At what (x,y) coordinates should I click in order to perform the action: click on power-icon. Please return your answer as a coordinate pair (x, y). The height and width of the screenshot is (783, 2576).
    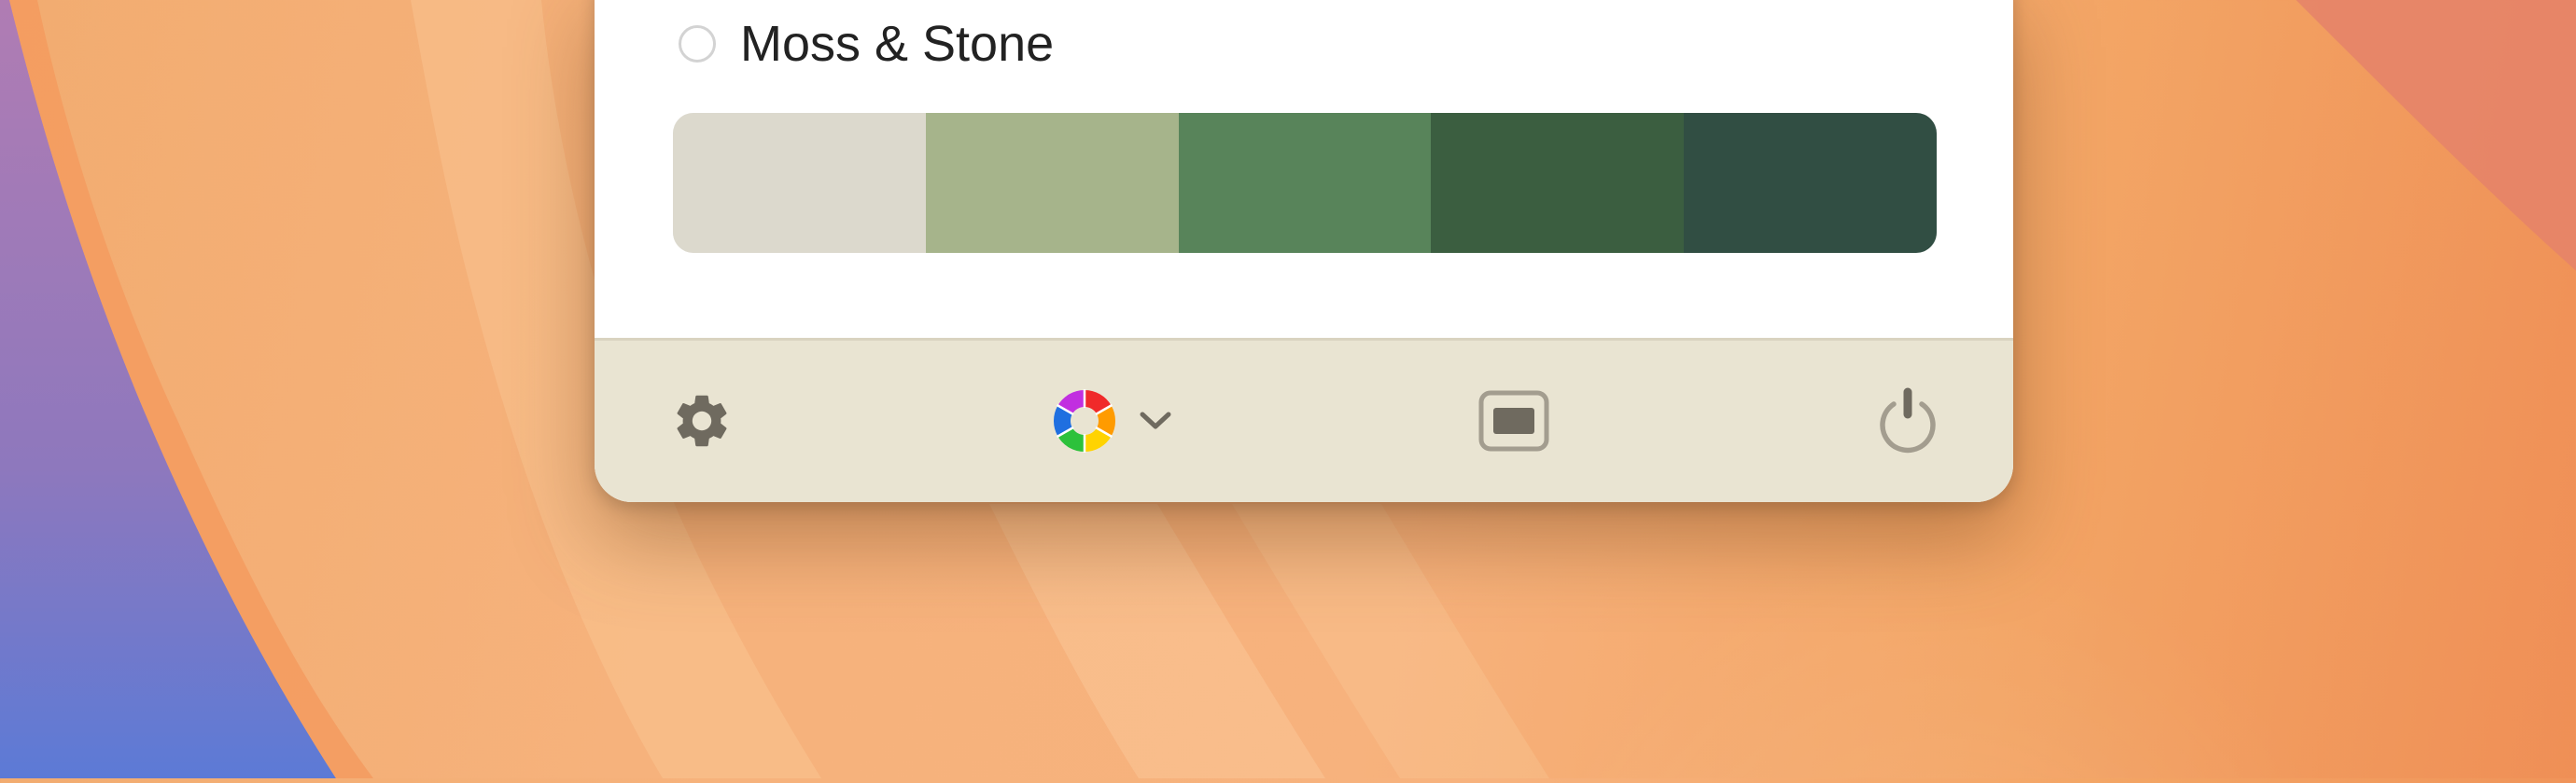
    Looking at the image, I should click on (1907, 423).